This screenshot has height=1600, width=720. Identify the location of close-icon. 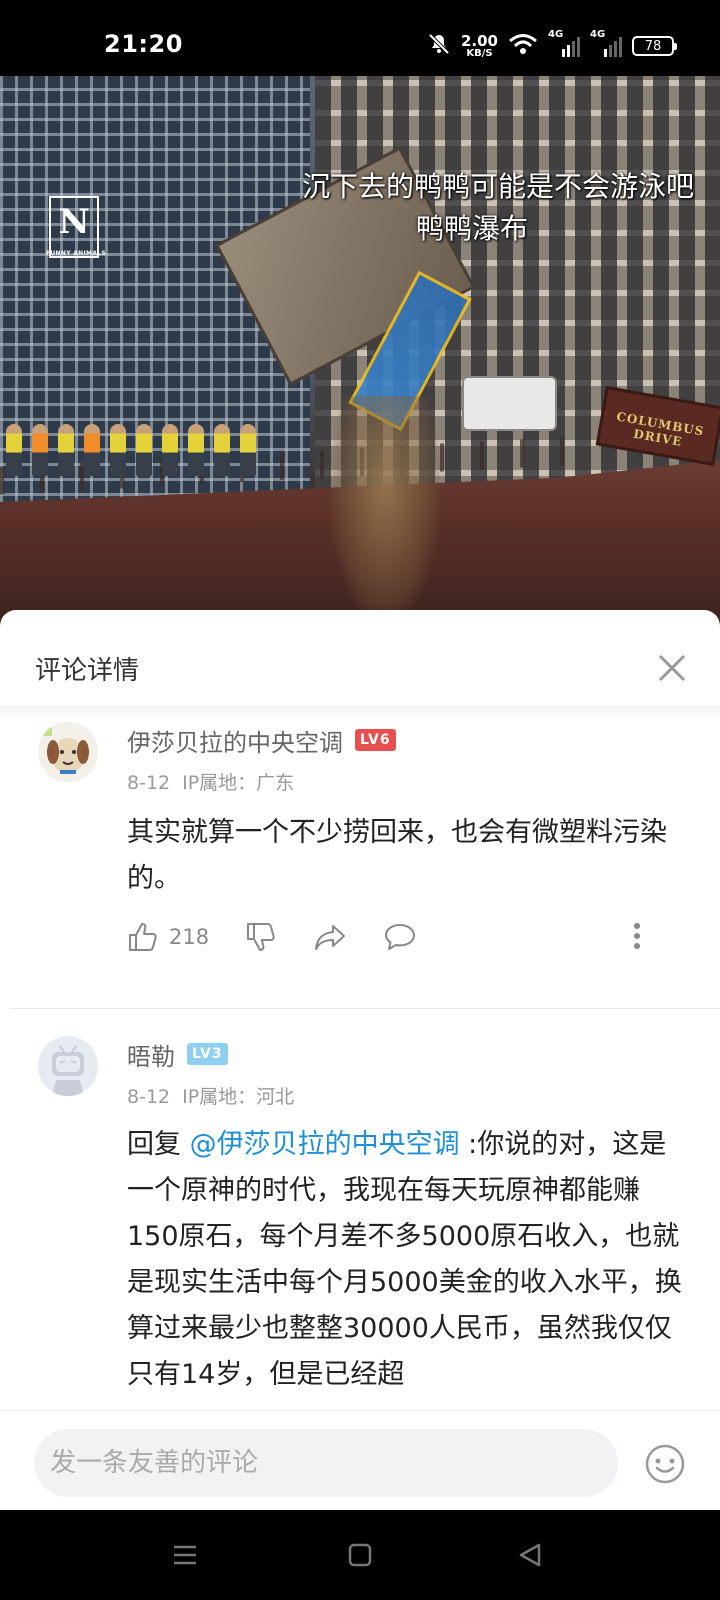
(672, 668).